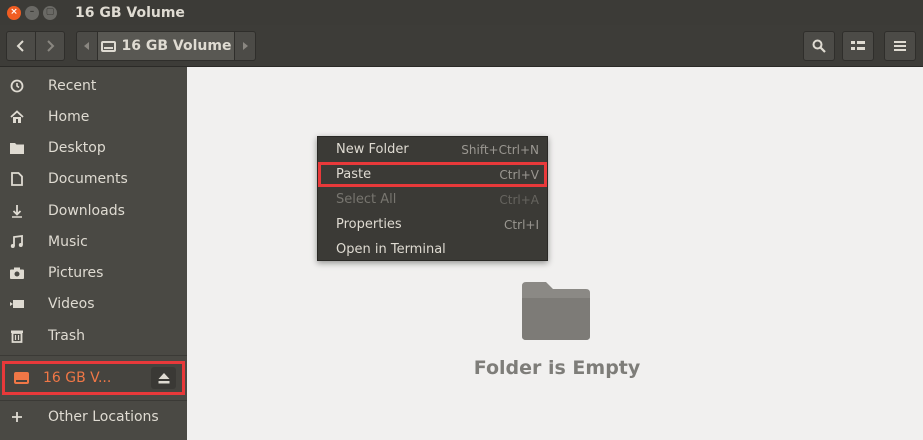 The height and width of the screenshot is (440, 923). Describe the element at coordinates (17, 417) in the screenshot. I see `plus-icon` at that location.